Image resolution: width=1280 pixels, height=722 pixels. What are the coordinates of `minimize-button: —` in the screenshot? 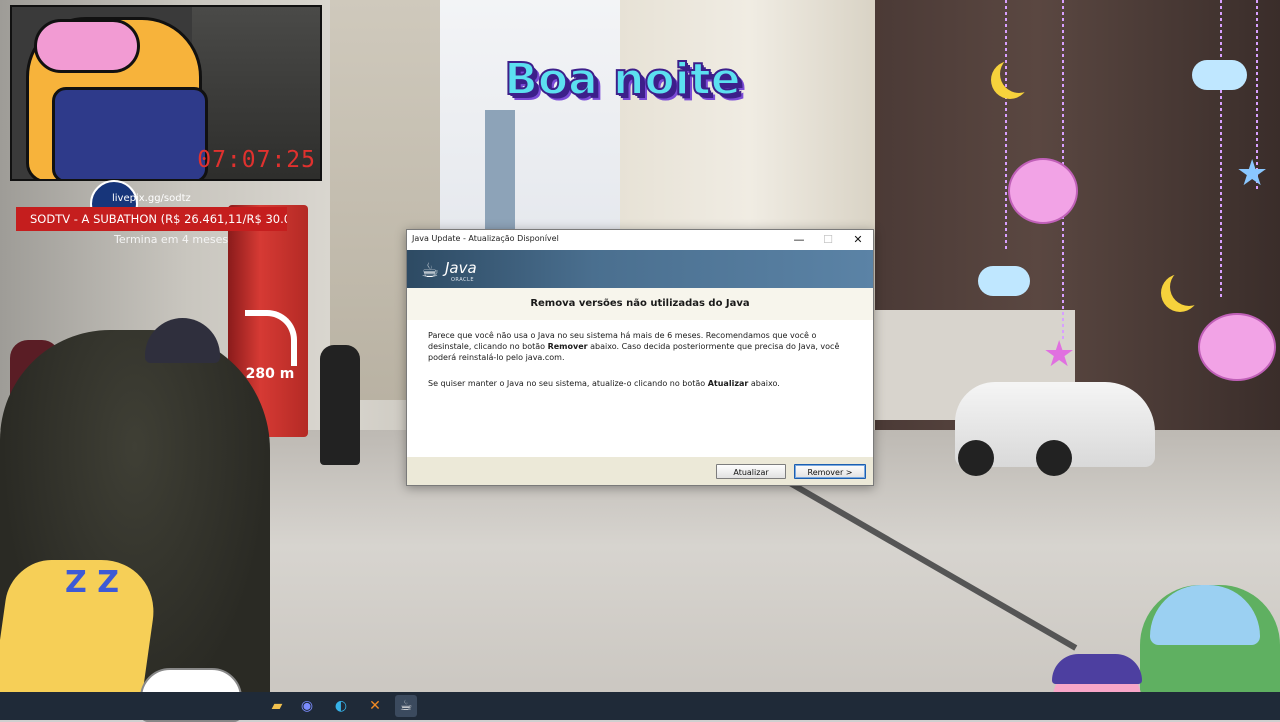 It's located at (799, 240).